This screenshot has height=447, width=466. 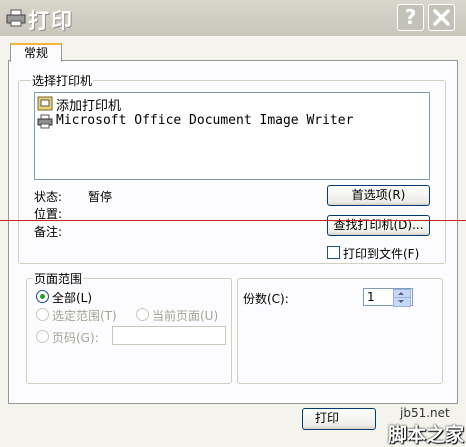 What do you see at coordinates (89, 106) in the screenshot?
I see `printer-name: 添加打印机` at bounding box center [89, 106].